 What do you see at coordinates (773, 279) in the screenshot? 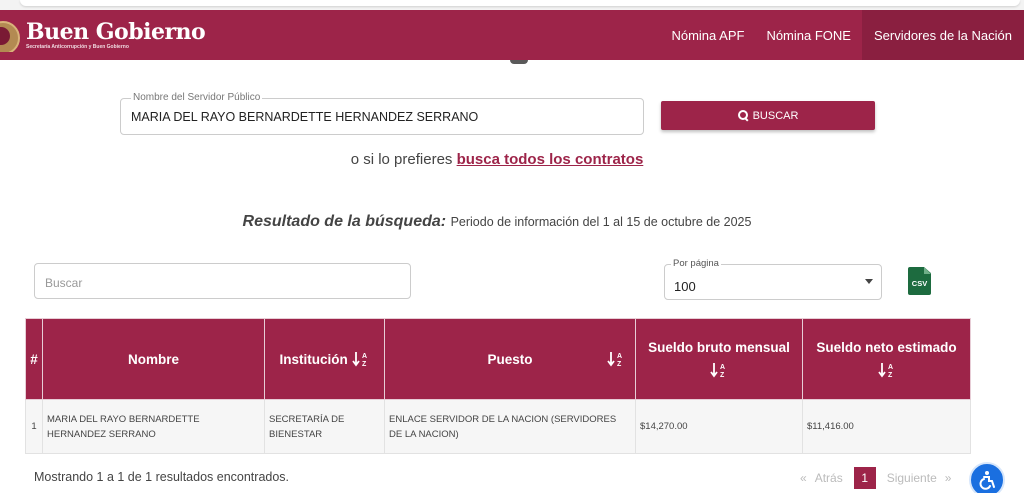
I see `per-page-select: Por página 100` at bounding box center [773, 279].